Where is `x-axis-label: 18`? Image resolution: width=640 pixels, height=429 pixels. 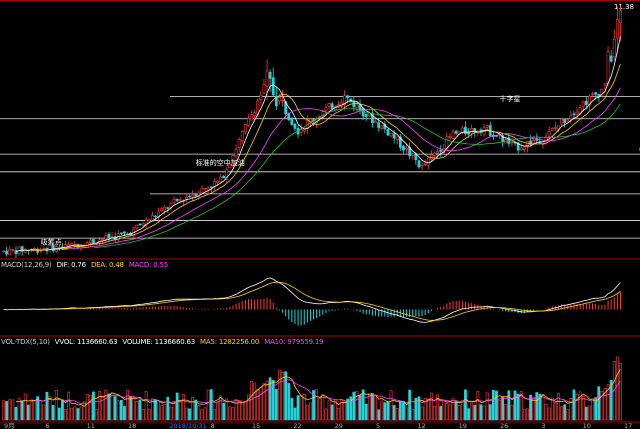 x-axis-label: 18 is located at coordinates (132, 425).